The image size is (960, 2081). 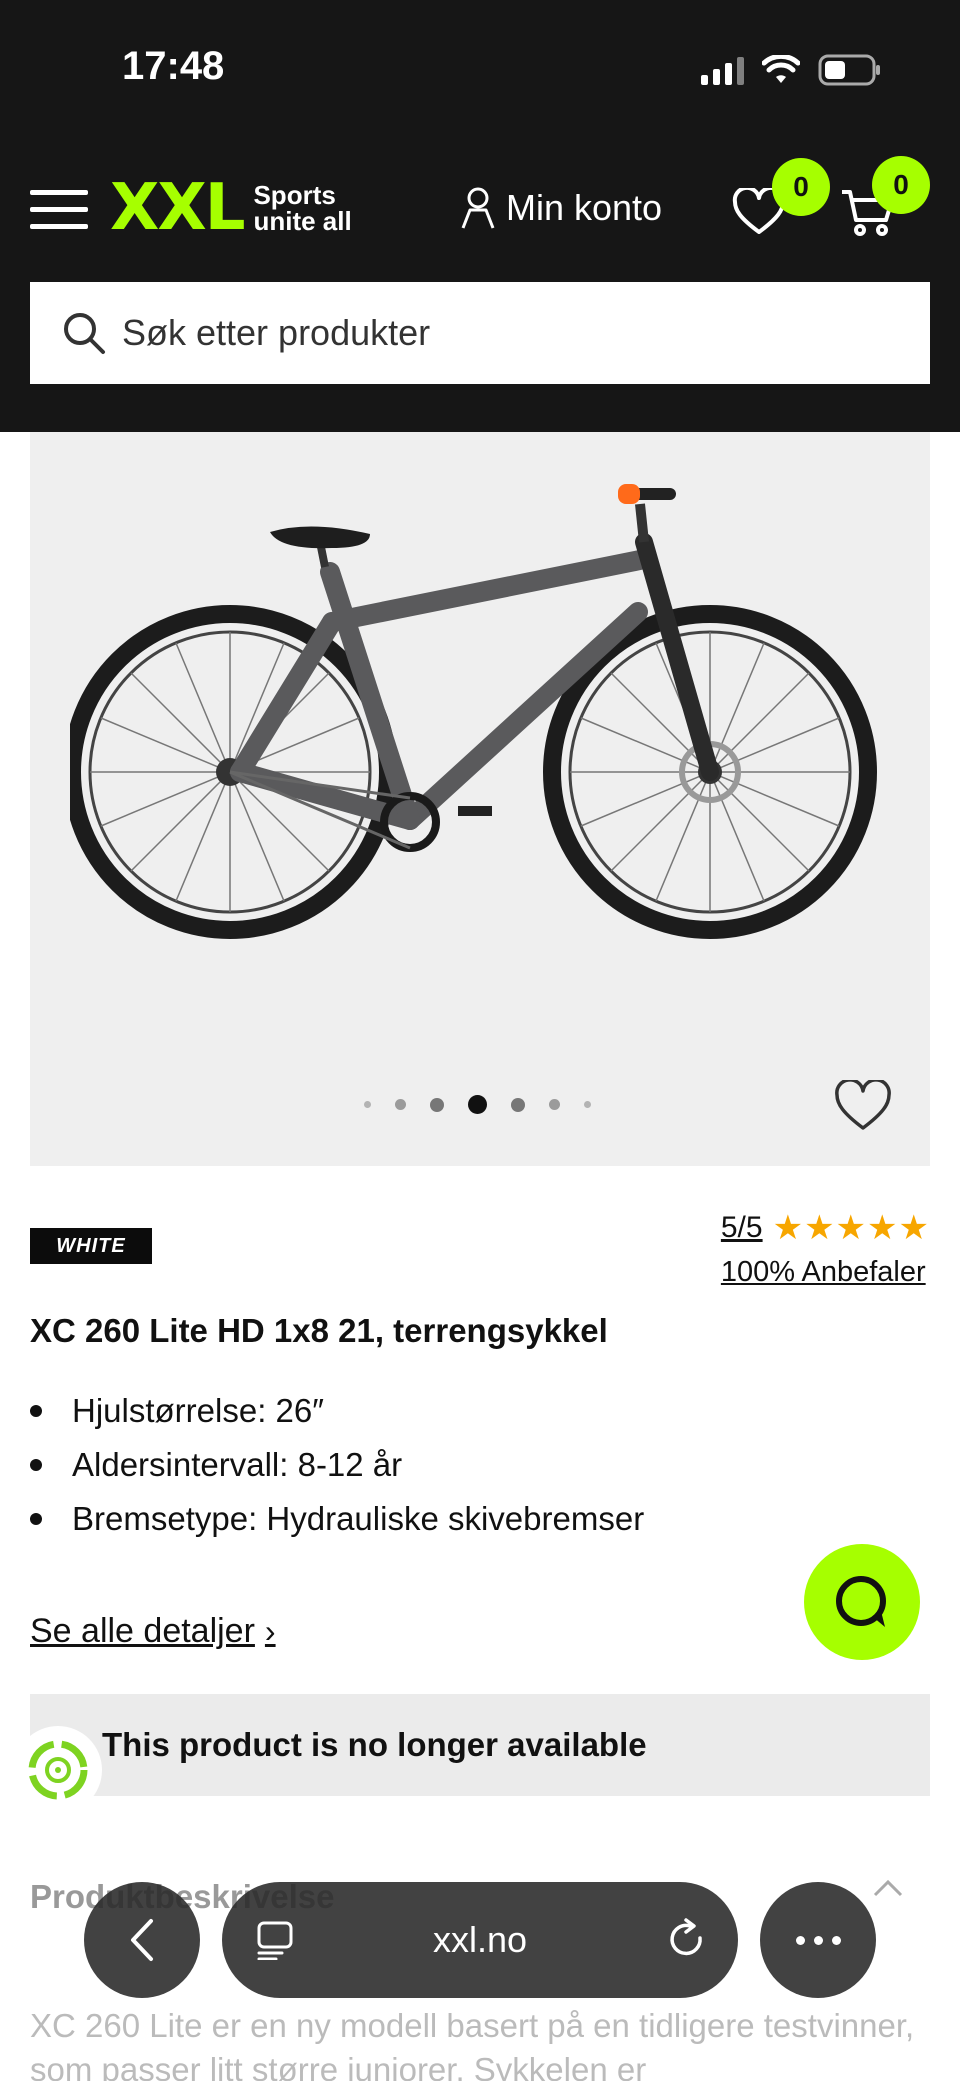 What do you see at coordinates (478, 208) in the screenshot?
I see `user-icon` at bounding box center [478, 208].